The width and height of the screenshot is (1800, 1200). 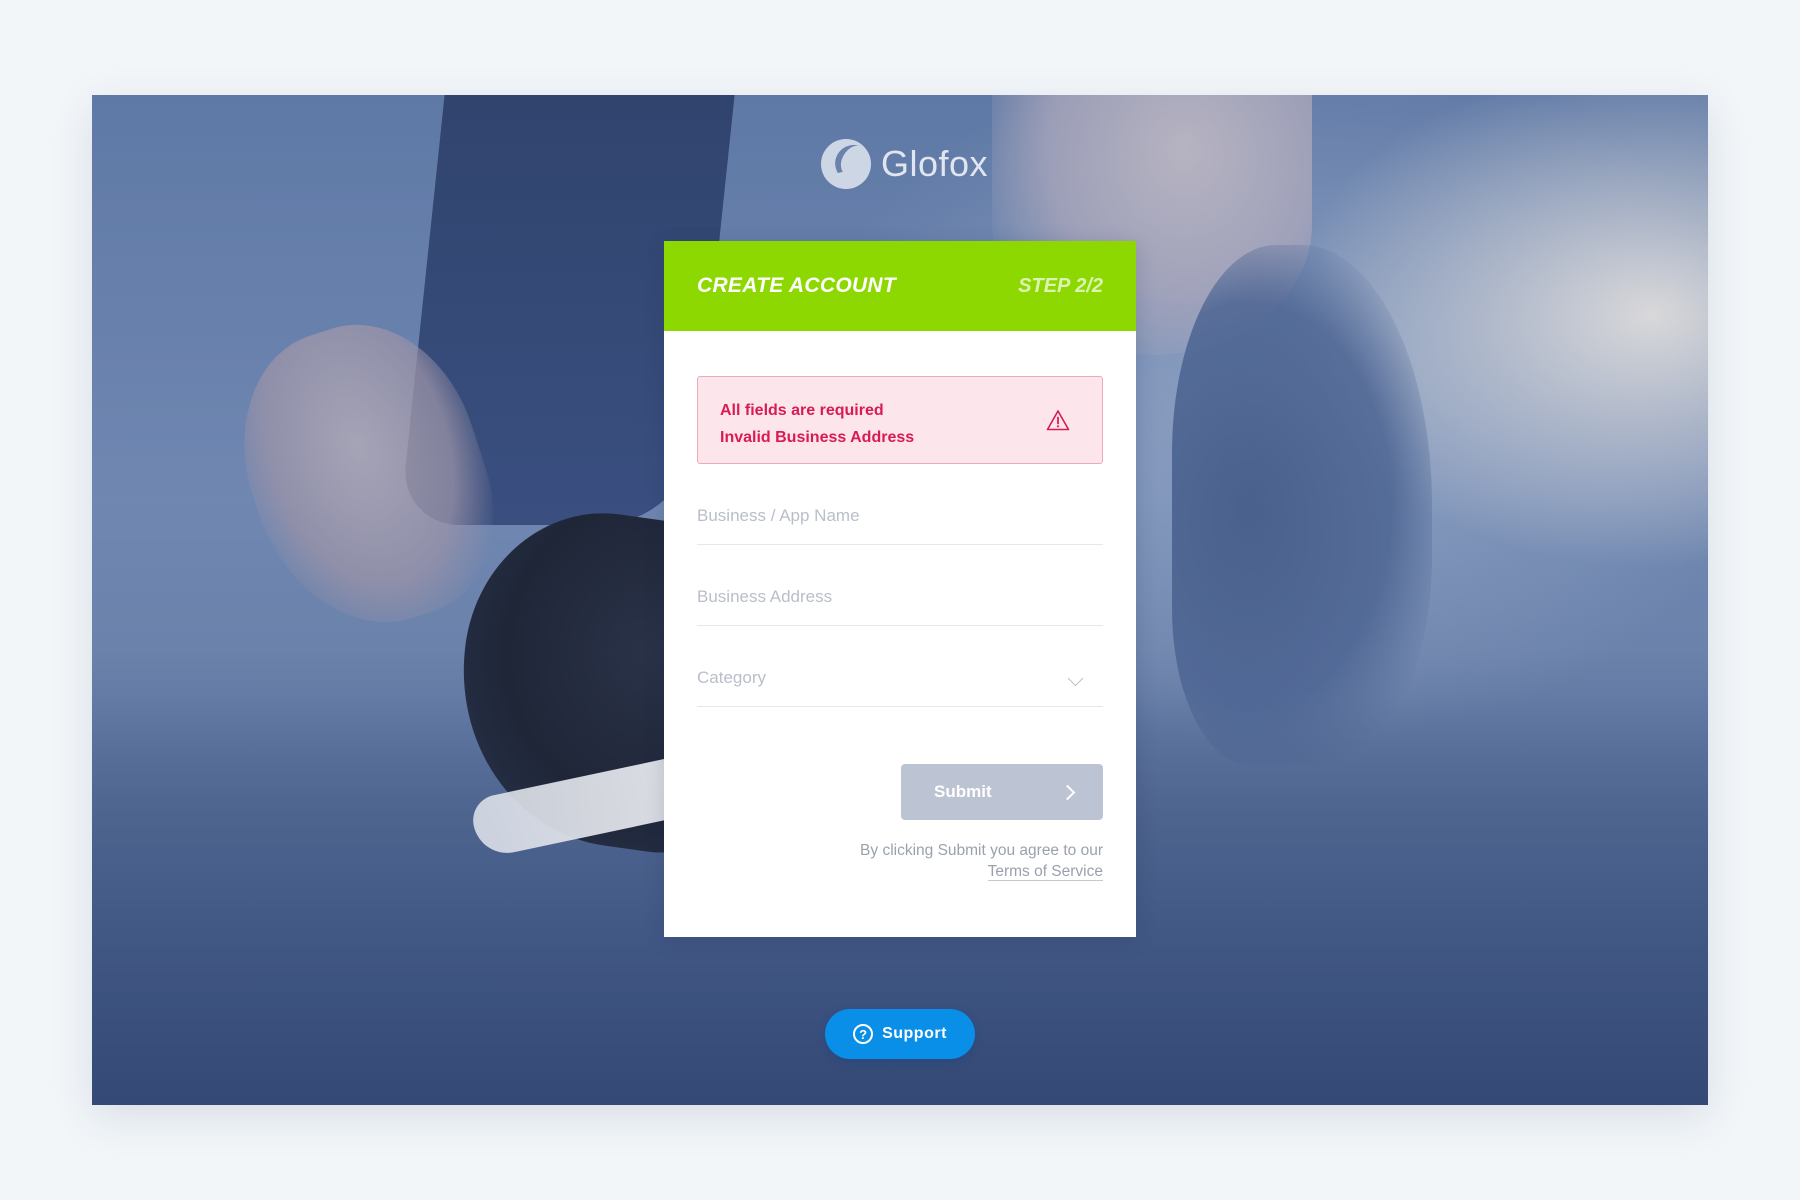 I want to click on help-circle-icon: ?, so click(x=863, y=1034).